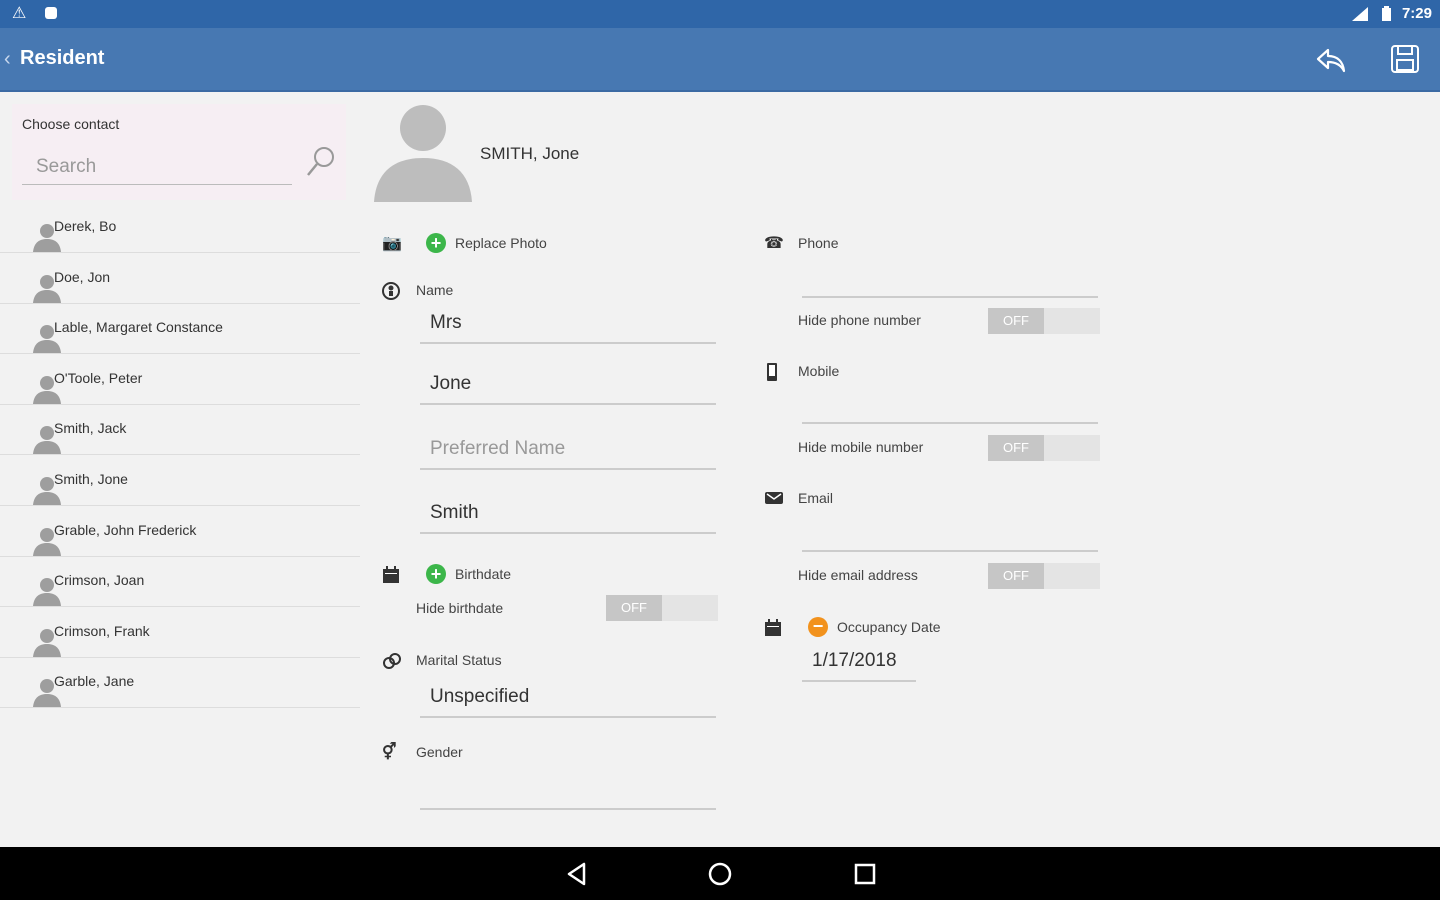 This screenshot has width=1440, height=900. I want to click on contact-name: O'Toole, Peter, so click(98, 377).